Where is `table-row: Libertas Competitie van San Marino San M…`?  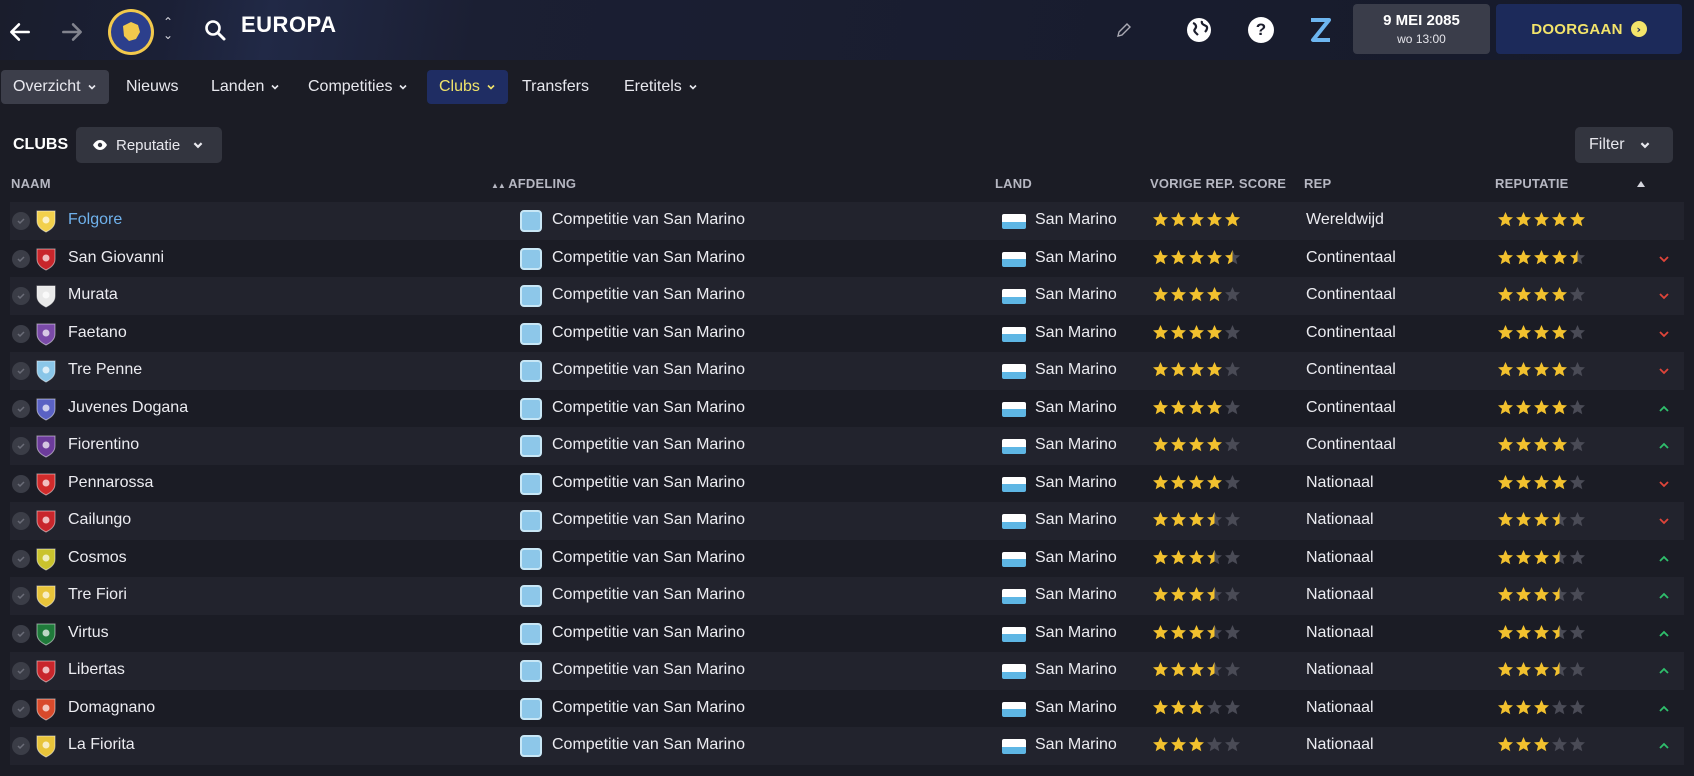
table-row: Libertas Competitie van San Marino San M… is located at coordinates (847, 671).